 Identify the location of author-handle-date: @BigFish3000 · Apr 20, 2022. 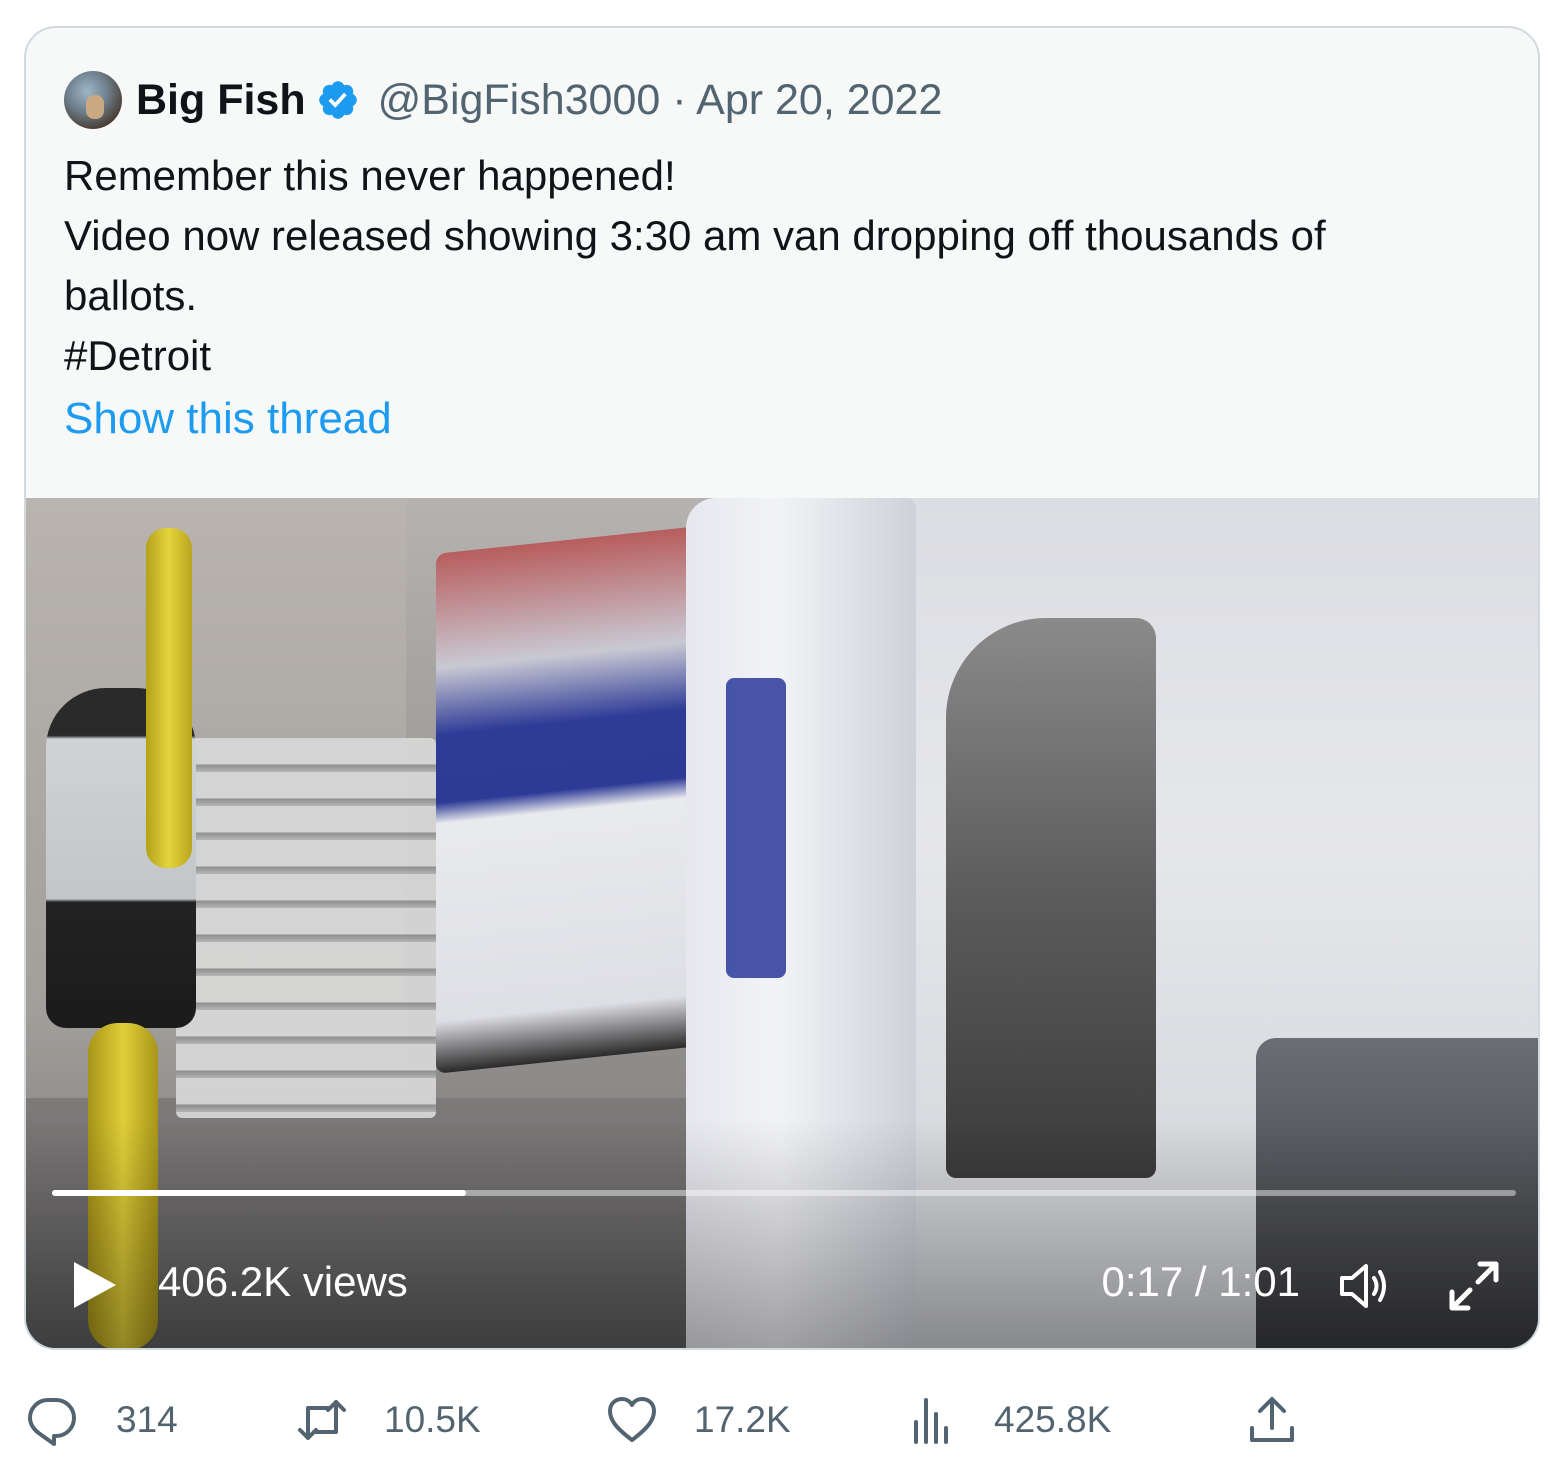
(660, 100).